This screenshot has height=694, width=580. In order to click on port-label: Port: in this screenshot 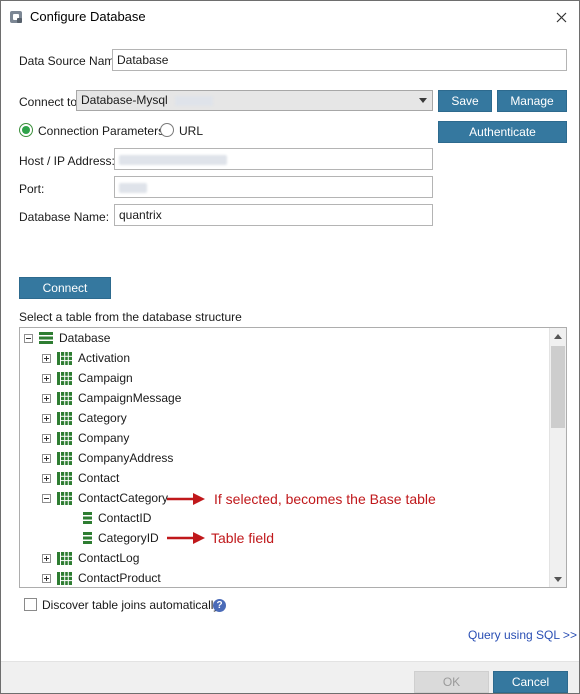, I will do `click(32, 189)`.